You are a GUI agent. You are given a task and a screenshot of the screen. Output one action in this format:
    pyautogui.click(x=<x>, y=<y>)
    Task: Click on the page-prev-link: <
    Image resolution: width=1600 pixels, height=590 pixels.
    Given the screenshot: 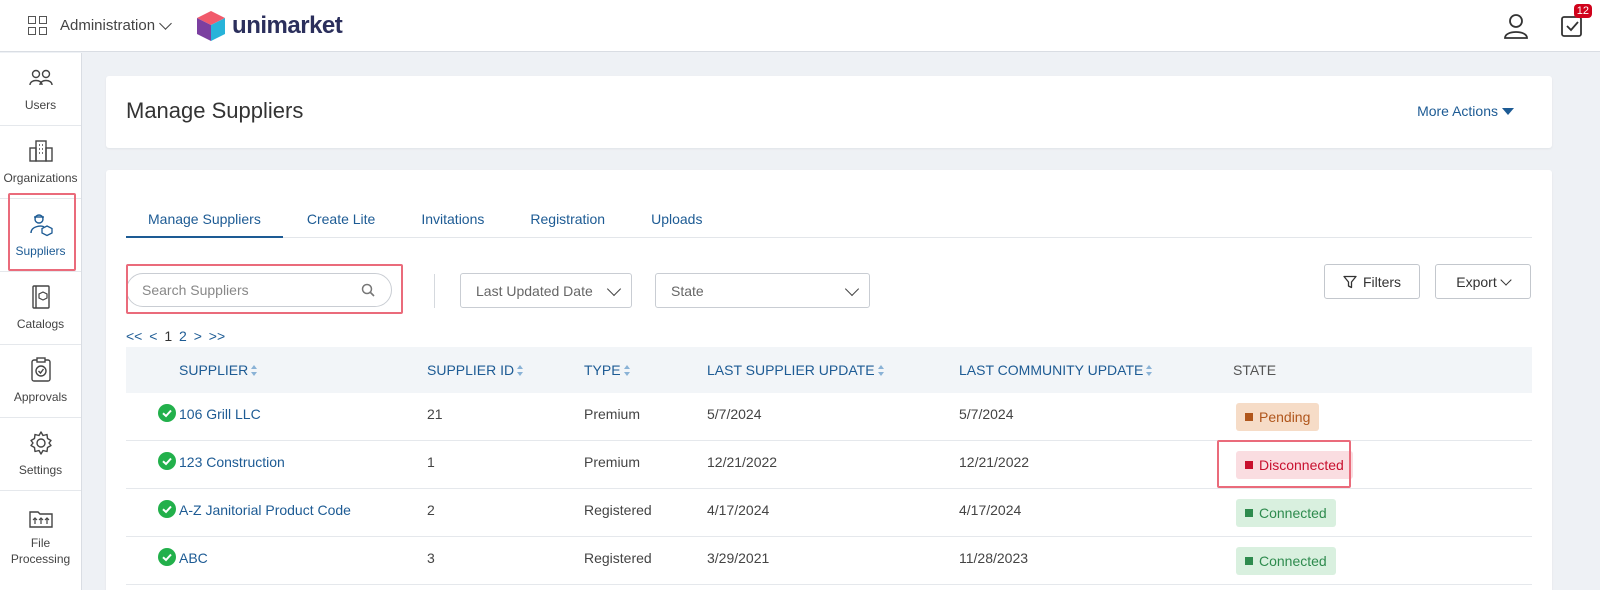 What is the action you would take?
    pyautogui.click(x=153, y=336)
    